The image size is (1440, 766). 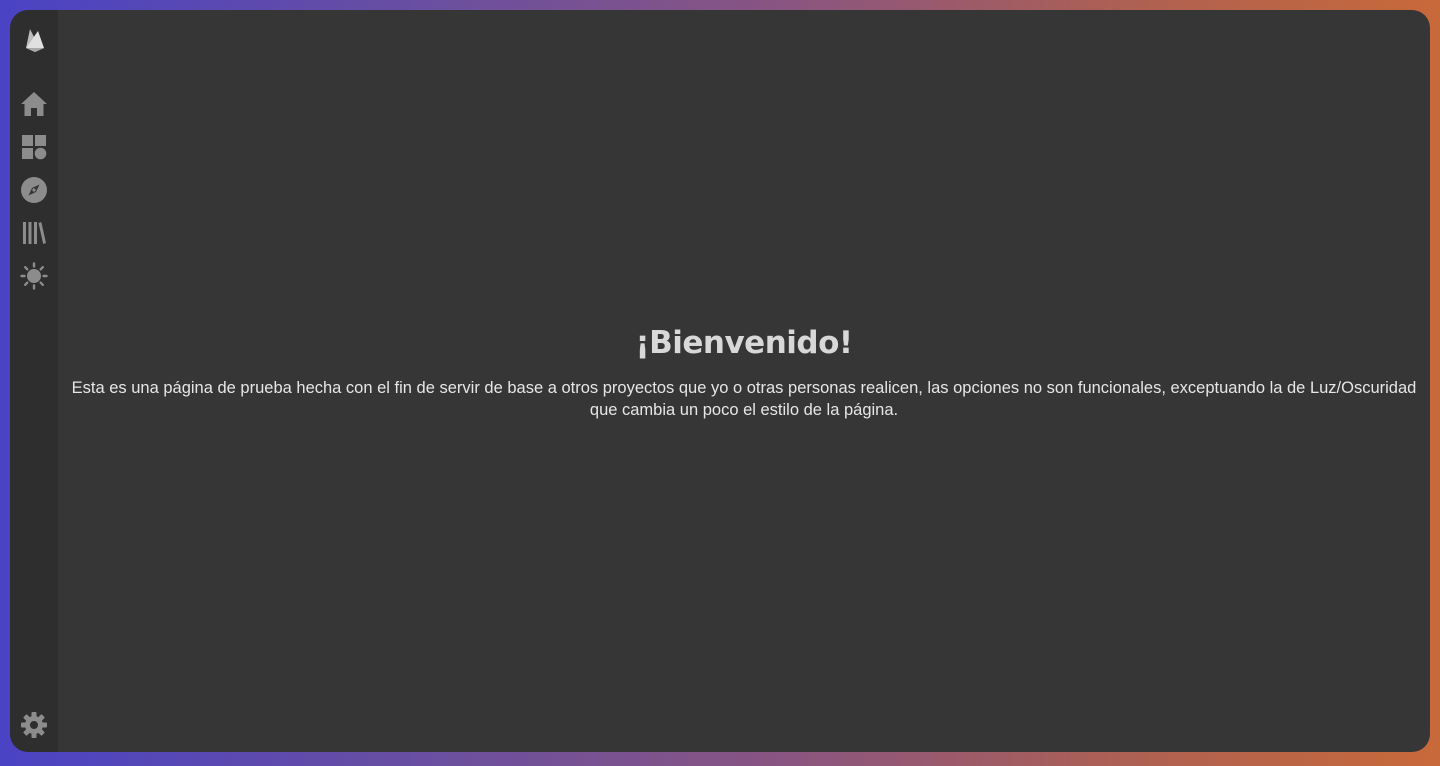 I want to click on sidebar-item-theme-toggle, so click(x=34, y=275).